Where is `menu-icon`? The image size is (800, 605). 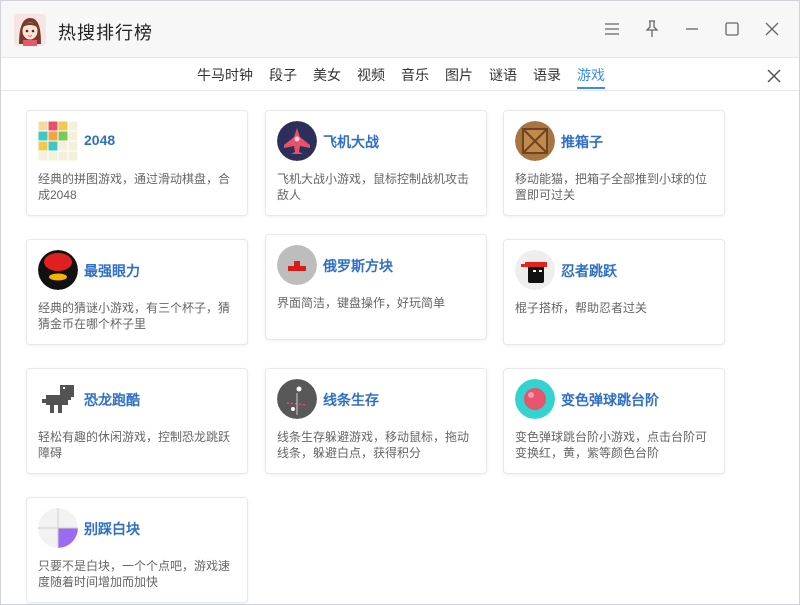 menu-icon is located at coordinates (612, 29).